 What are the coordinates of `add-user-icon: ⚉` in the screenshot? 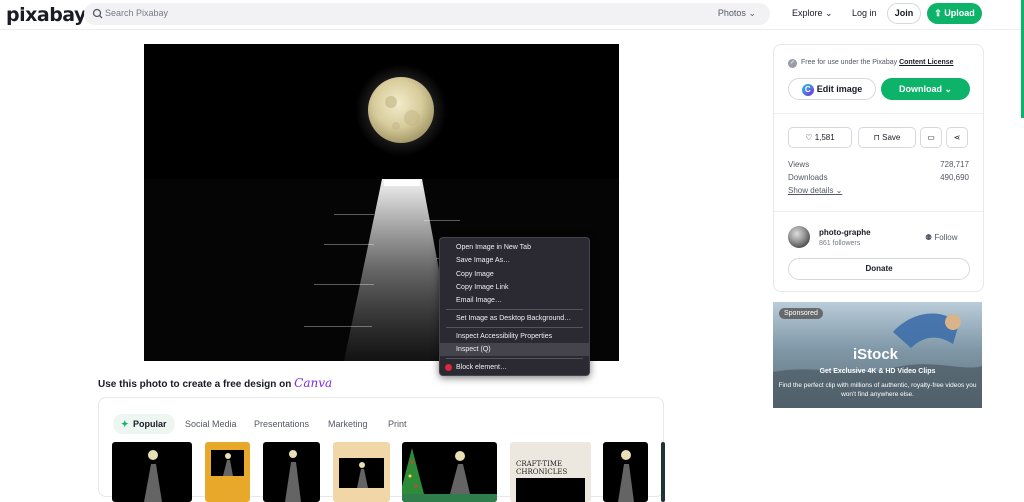 It's located at (929, 237).